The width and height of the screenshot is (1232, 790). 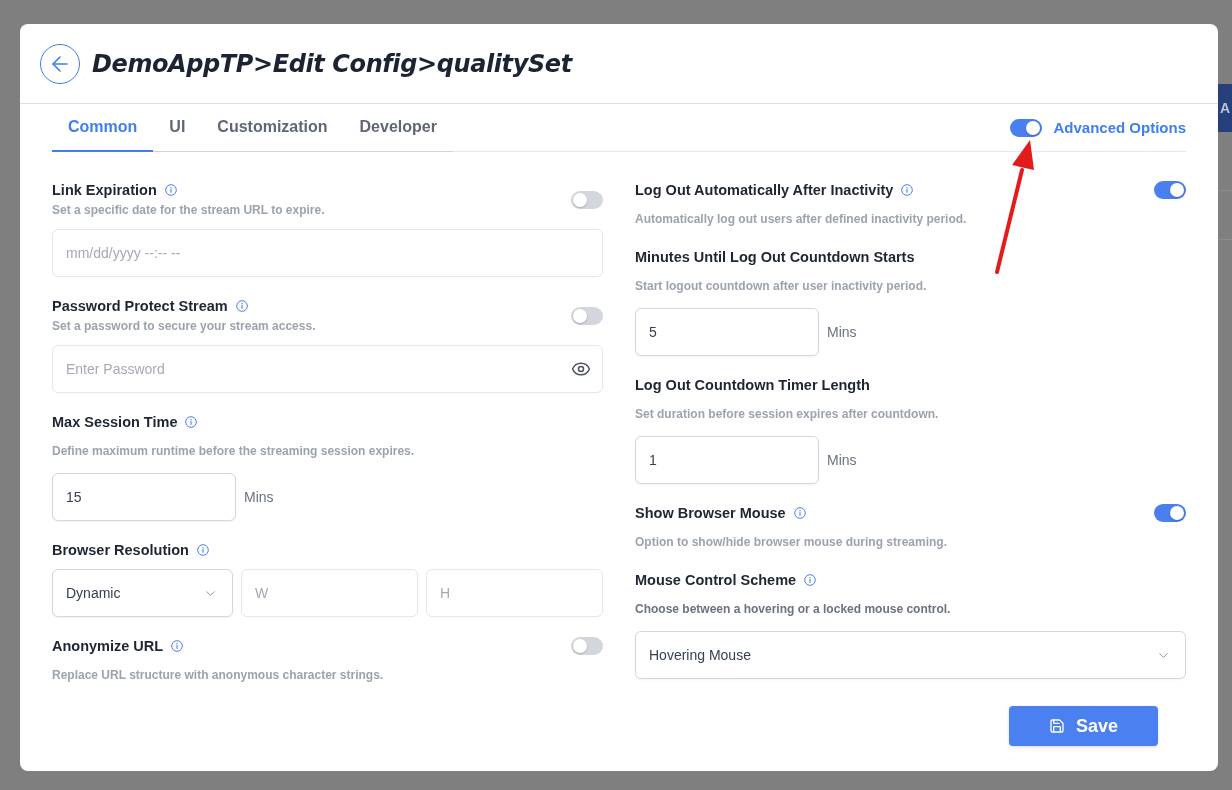 I want to click on setting-title: Show Browser Mouse, so click(x=710, y=513).